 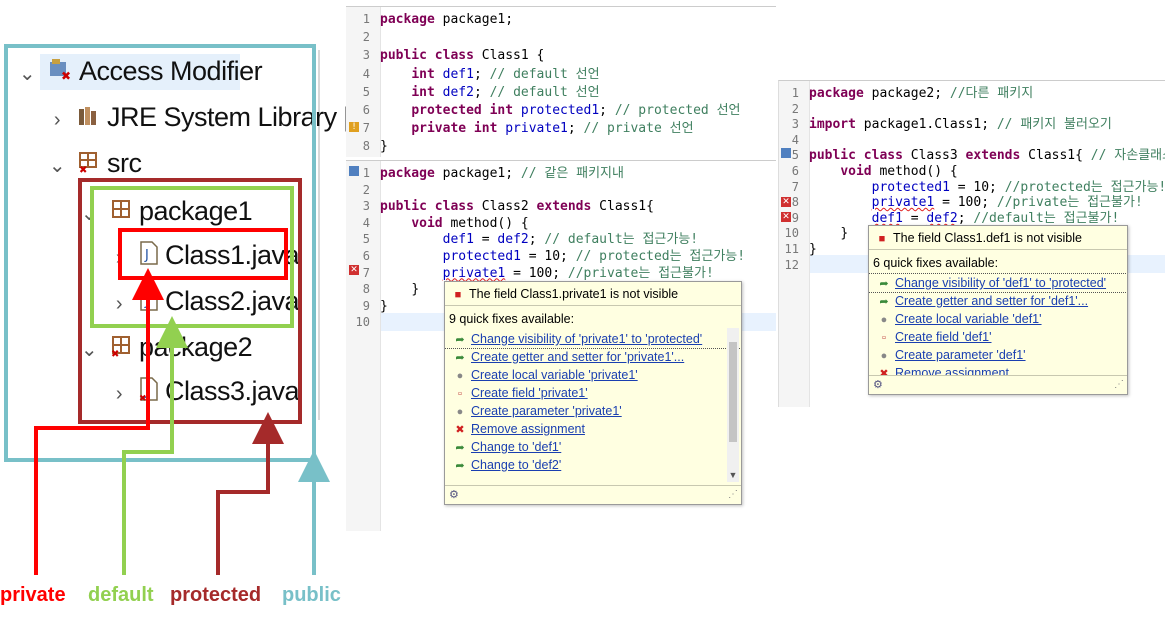 What do you see at coordinates (546, 411) in the screenshot?
I see `quickfix-item-label: Create parameter 'private1'` at bounding box center [546, 411].